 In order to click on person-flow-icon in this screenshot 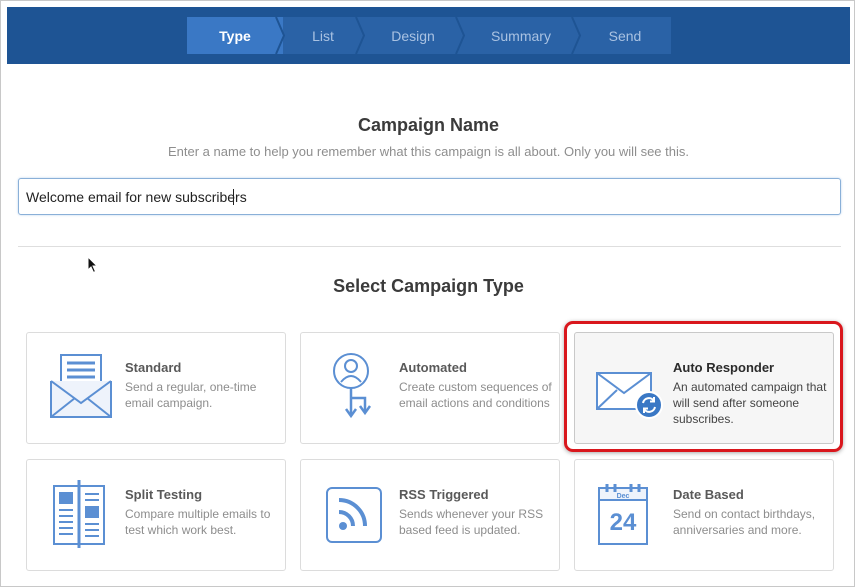, I will do `click(352, 386)`.